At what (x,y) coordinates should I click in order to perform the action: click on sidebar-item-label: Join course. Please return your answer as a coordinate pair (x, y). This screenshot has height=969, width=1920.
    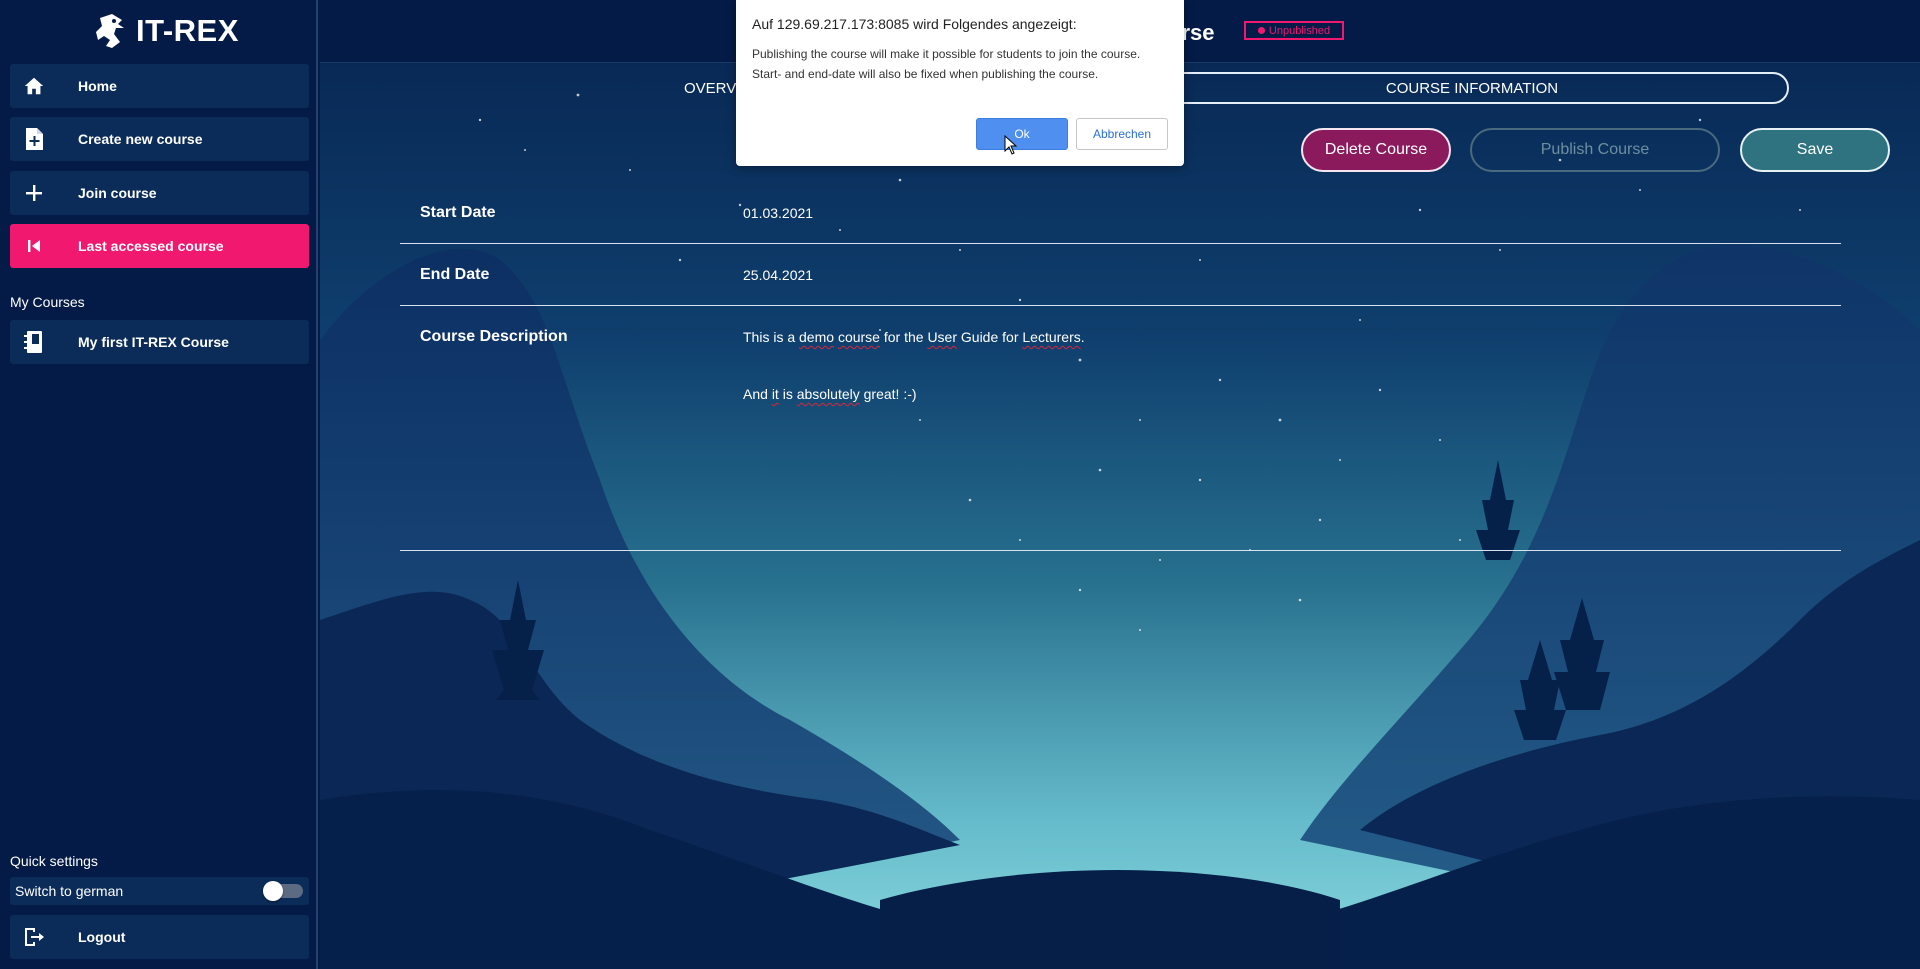
    Looking at the image, I should click on (117, 193).